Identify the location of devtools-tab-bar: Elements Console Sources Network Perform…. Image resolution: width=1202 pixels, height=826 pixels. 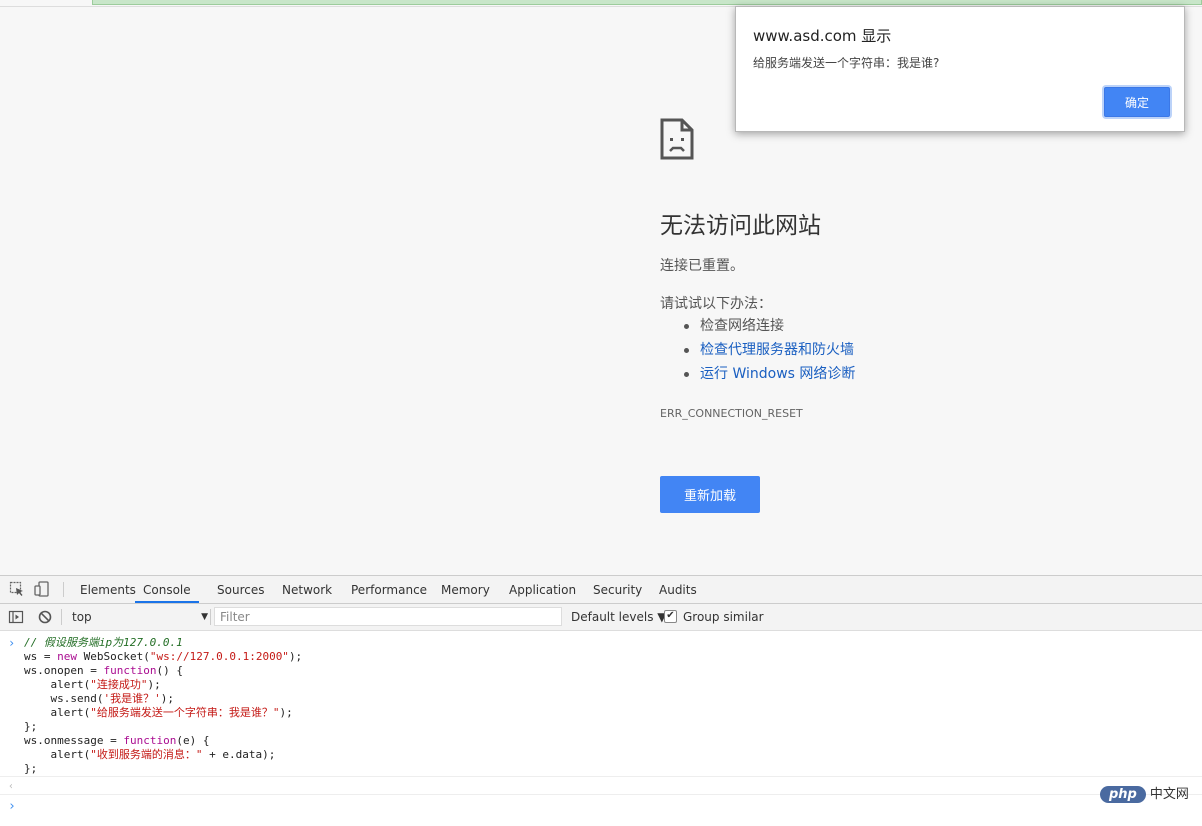
(601, 590).